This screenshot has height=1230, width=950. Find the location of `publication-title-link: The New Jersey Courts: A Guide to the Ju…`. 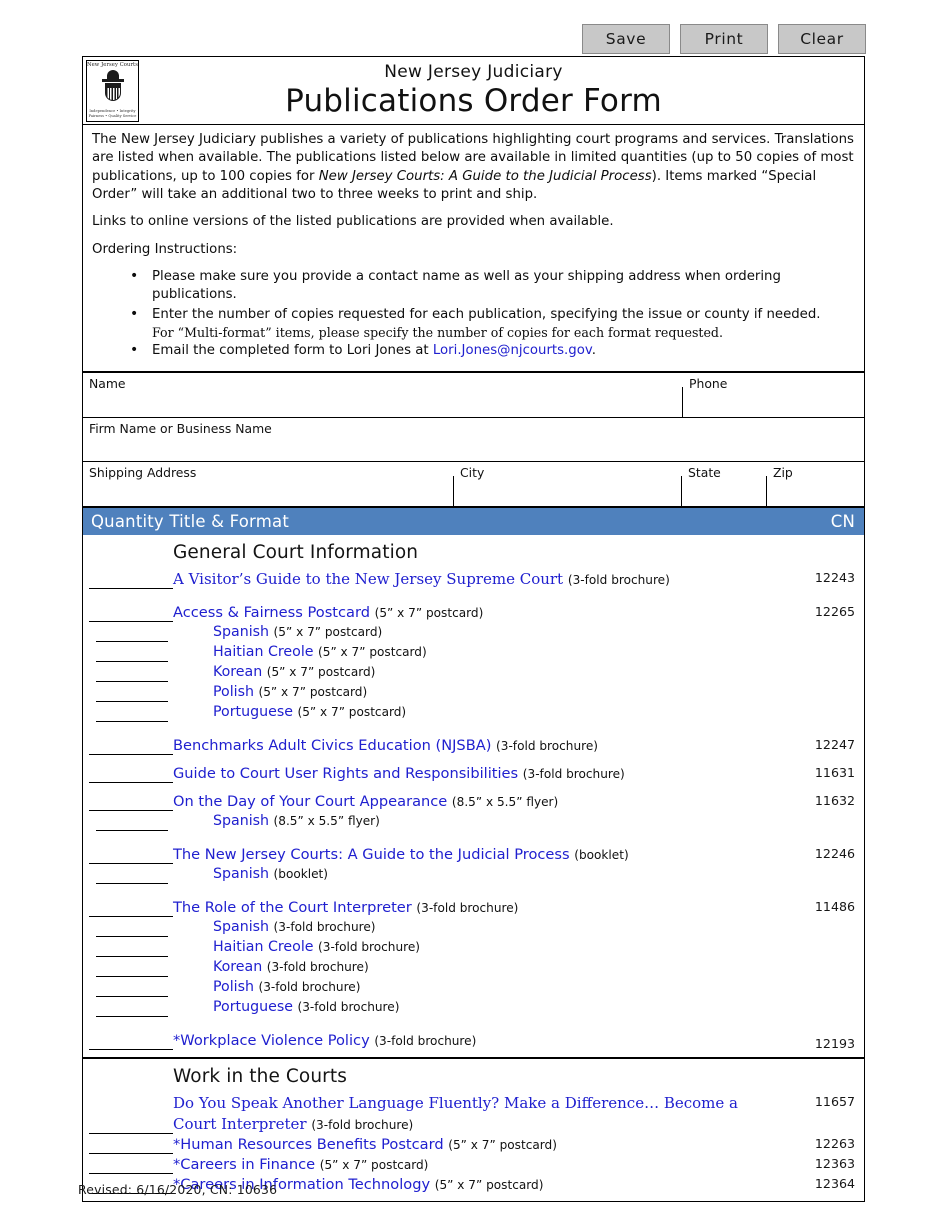

publication-title-link: The New Jersey Courts: A Guide to the Ju… is located at coordinates (371, 854).